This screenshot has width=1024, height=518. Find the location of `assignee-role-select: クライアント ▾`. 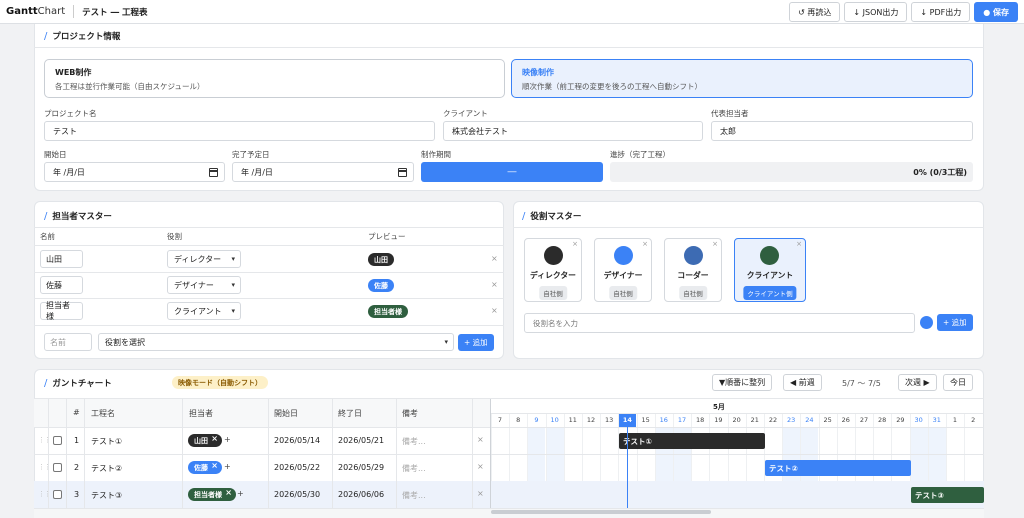

assignee-role-select: クライアント ▾ is located at coordinates (204, 311).